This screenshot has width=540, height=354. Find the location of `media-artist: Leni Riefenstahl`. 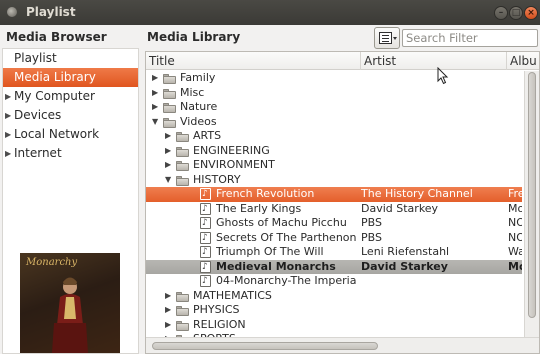

media-artist: Leni Riefenstahl is located at coordinates (405, 251).